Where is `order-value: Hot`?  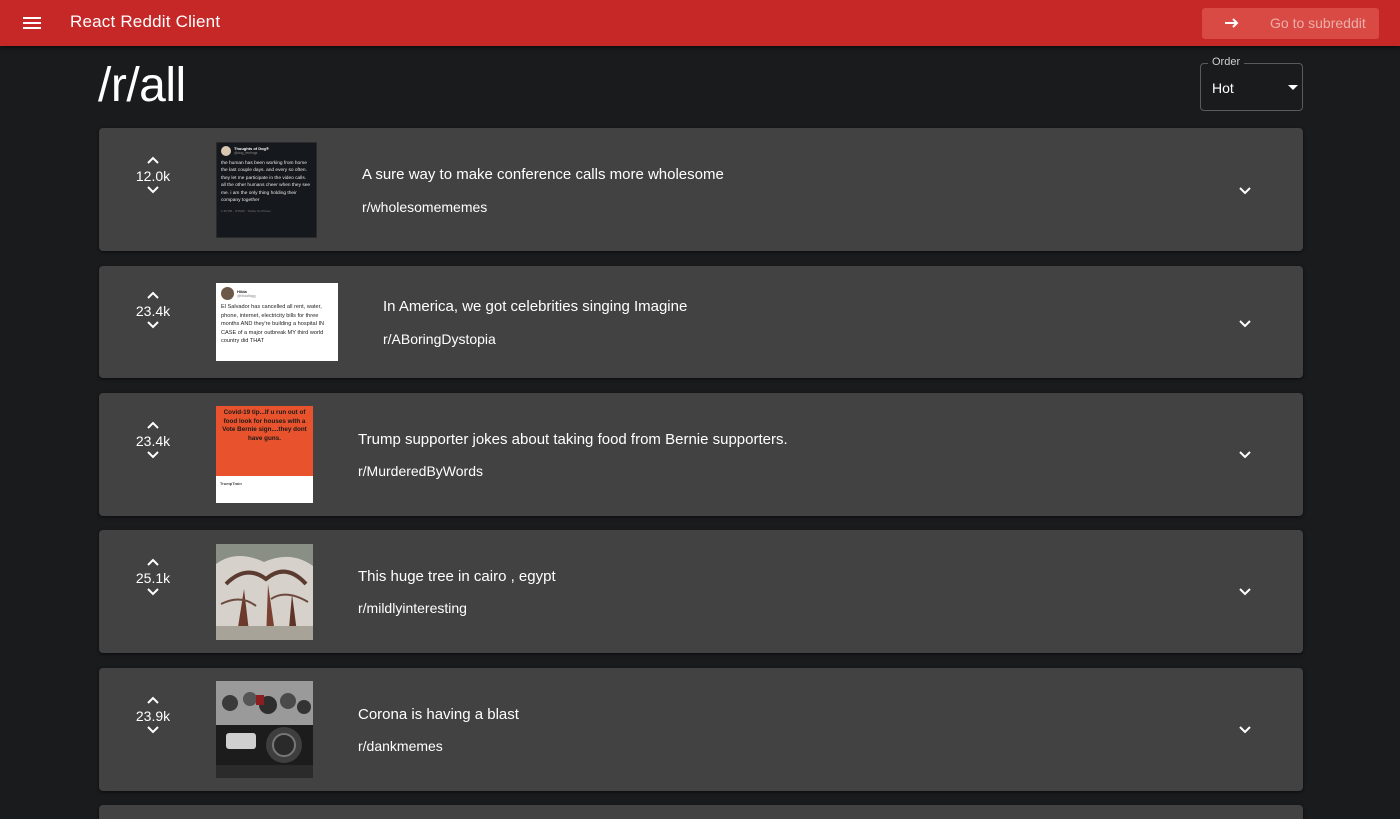 order-value: Hot is located at coordinates (1223, 88).